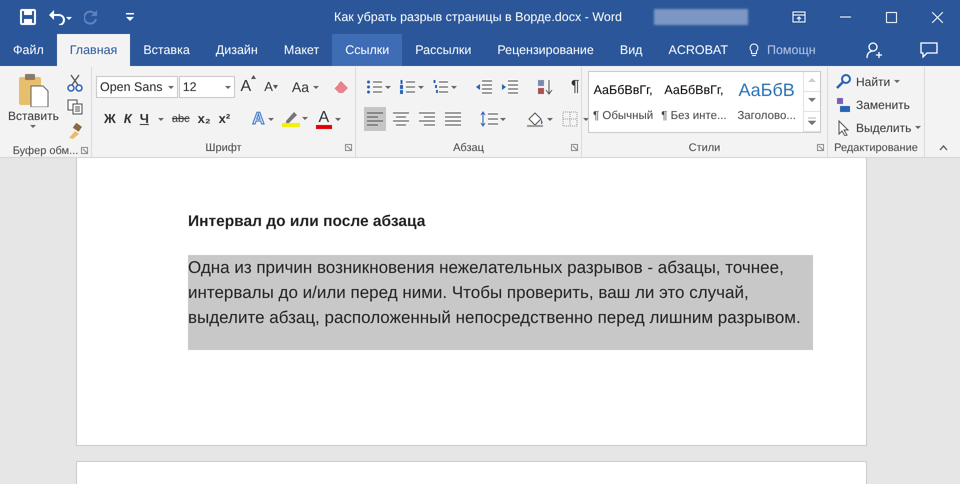 This screenshot has width=960, height=484. Describe the element at coordinates (879, 81) in the screenshot. I see `find-button: Найти` at that location.